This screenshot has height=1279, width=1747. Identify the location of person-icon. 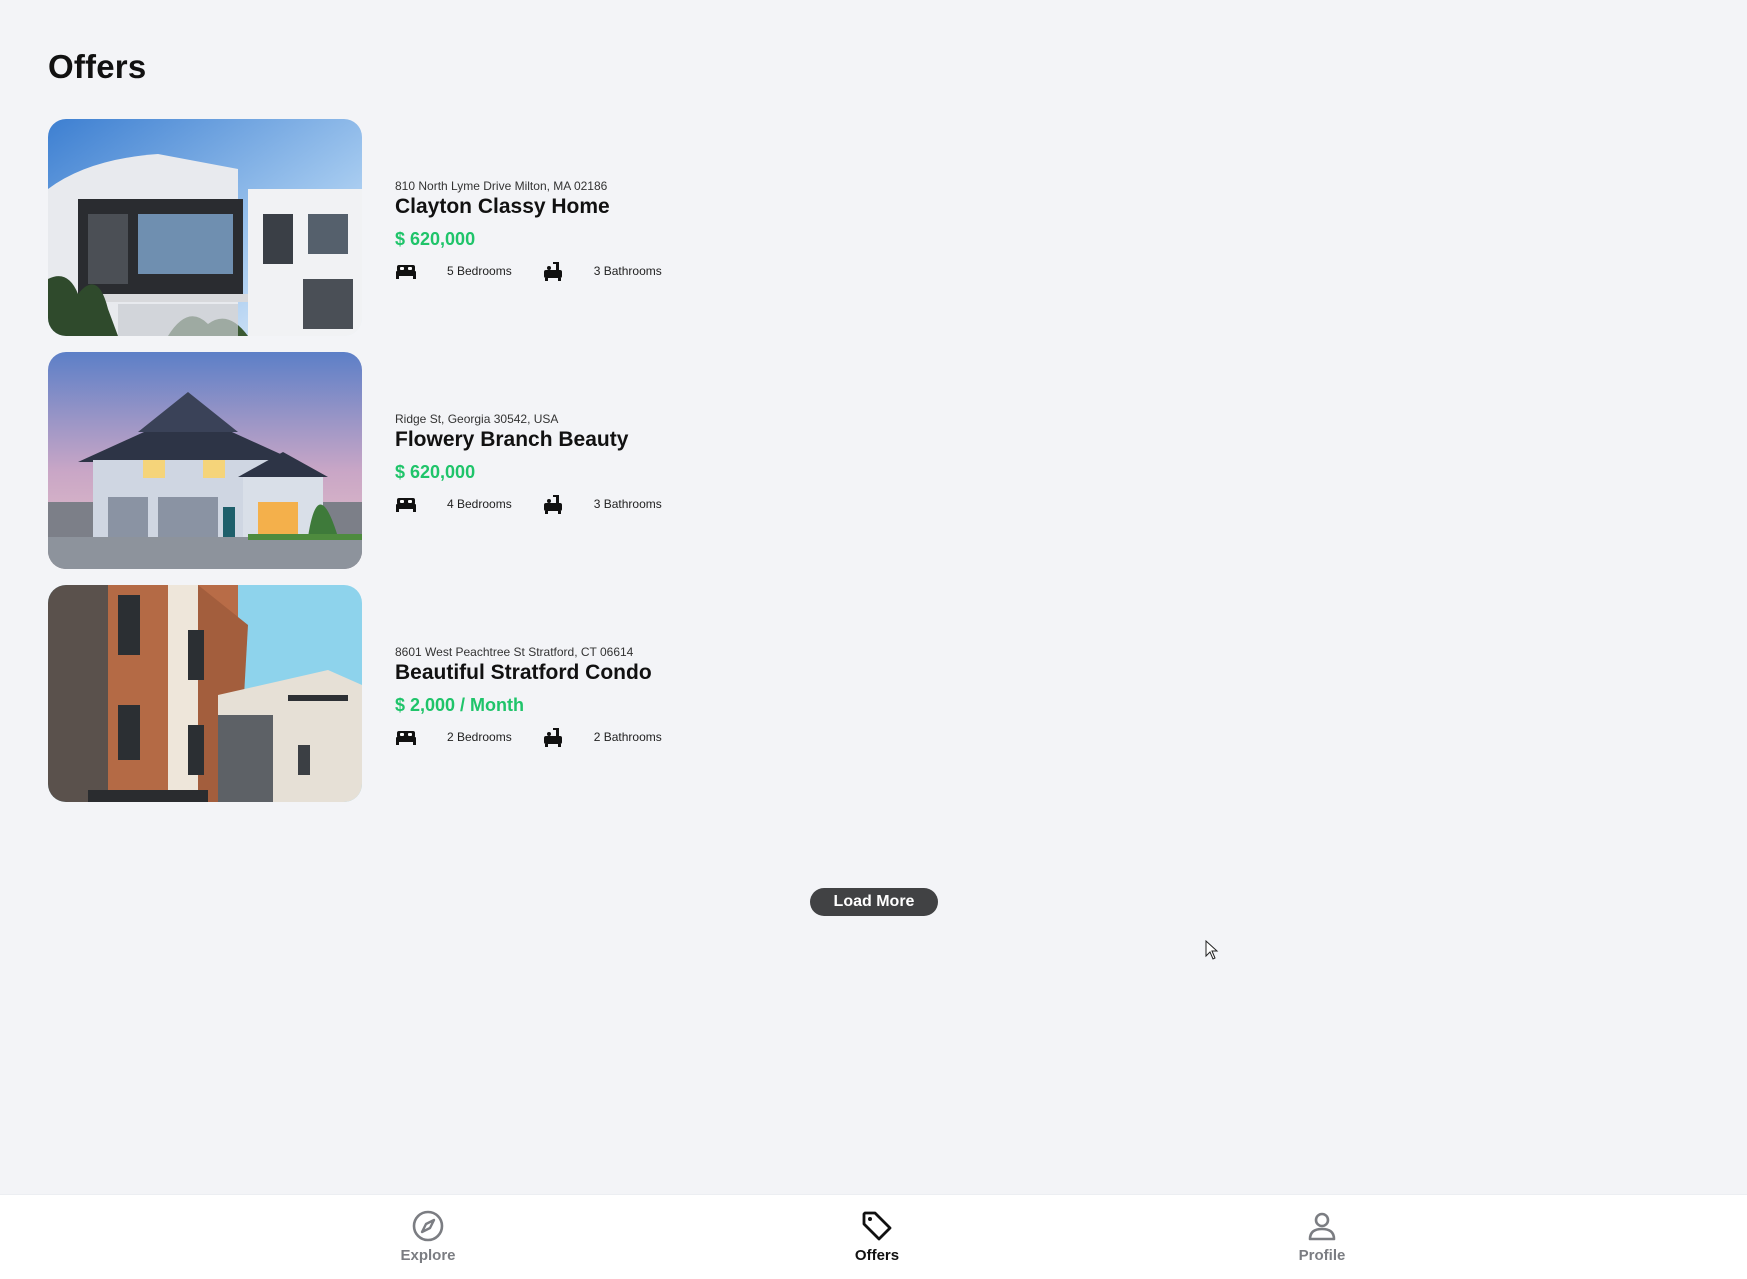
(1322, 1226).